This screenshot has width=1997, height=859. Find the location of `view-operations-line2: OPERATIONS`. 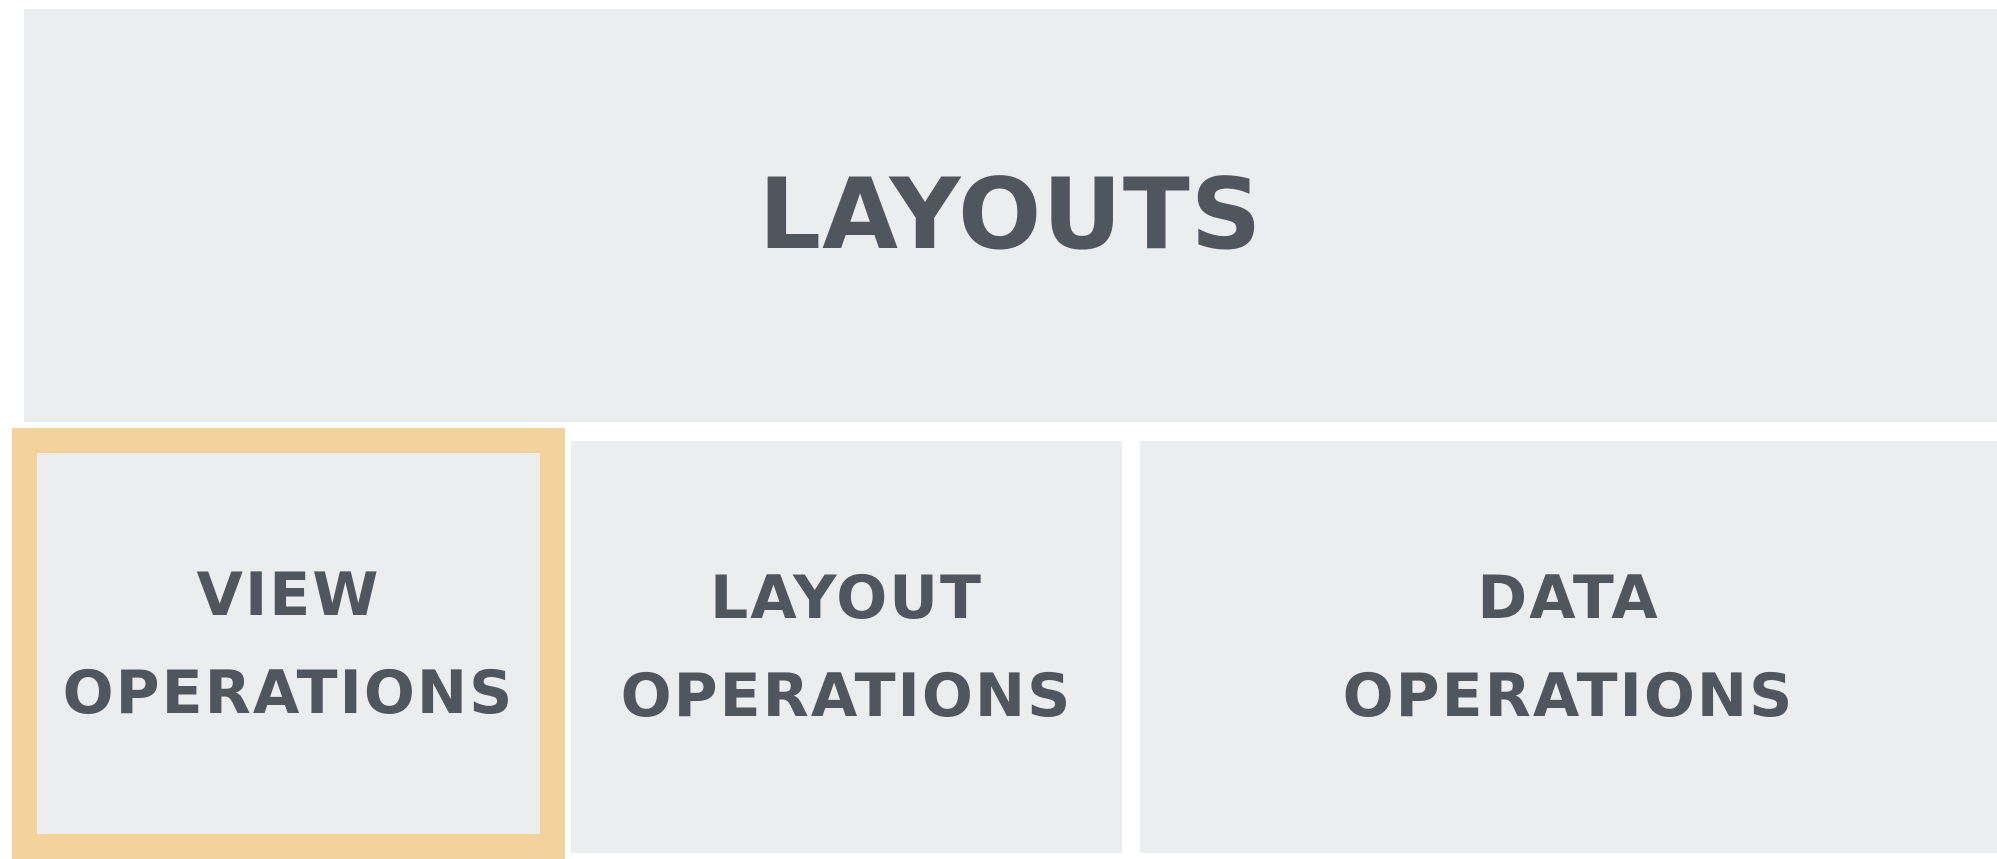

view-operations-line2: OPERATIONS is located at coordinates (288, 692).